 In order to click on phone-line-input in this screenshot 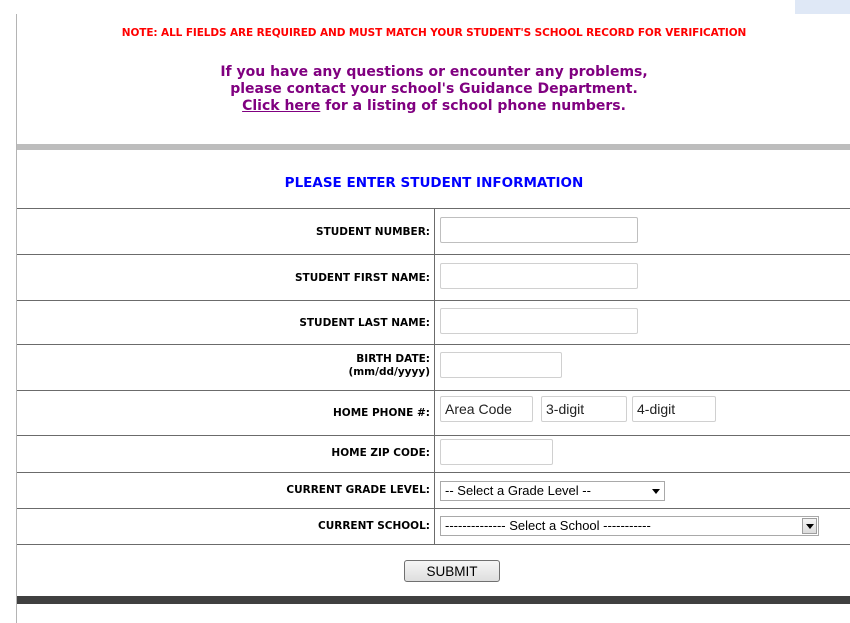, I will do `click(674, 409)`.